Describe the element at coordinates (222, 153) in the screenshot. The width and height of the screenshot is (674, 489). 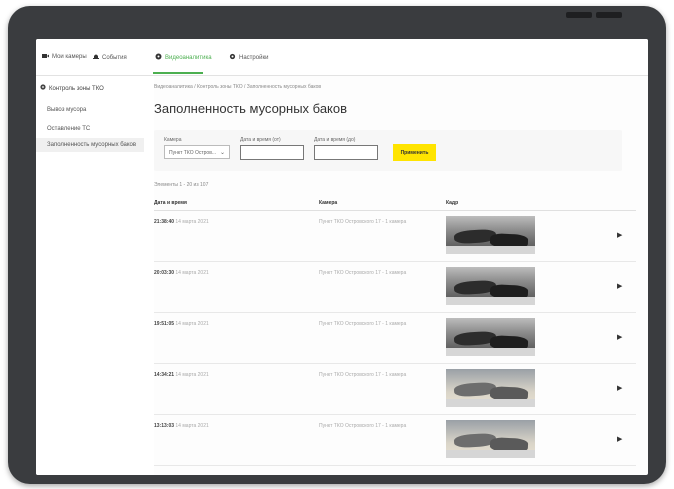
I see `chevron-down-icon: ⌄` at that location.